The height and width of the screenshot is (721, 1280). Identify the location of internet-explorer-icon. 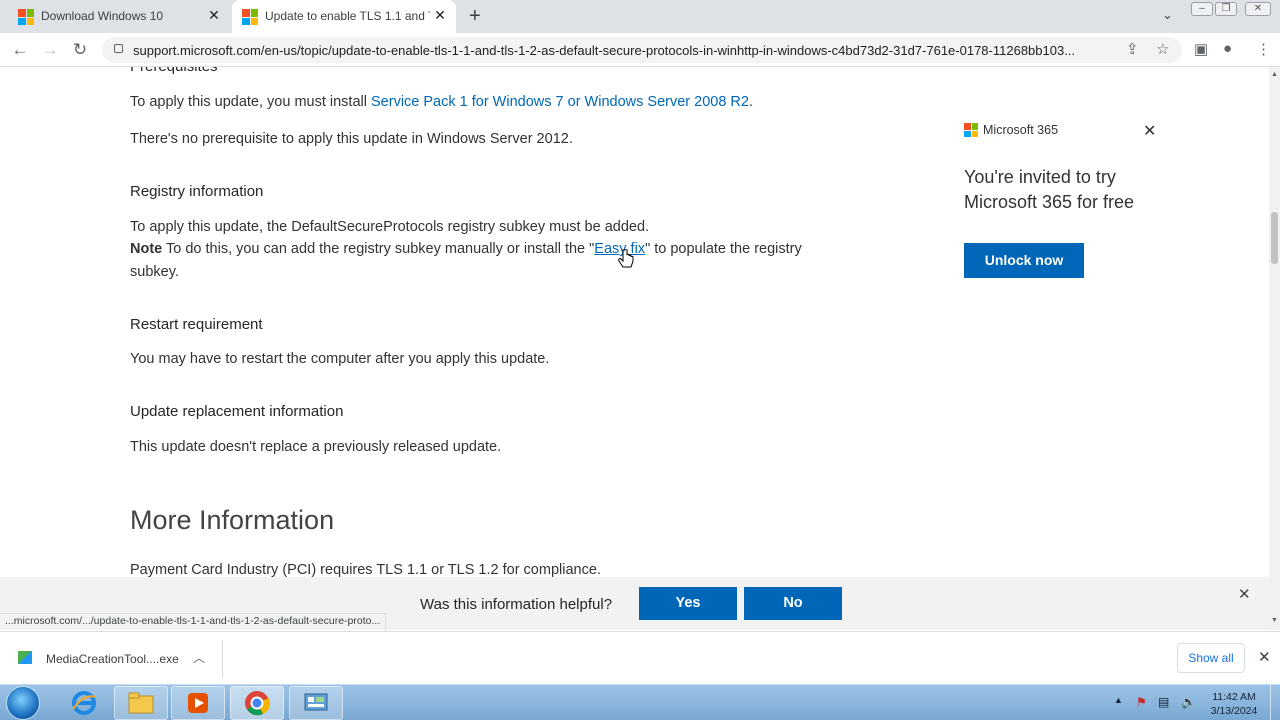
(84, 703).